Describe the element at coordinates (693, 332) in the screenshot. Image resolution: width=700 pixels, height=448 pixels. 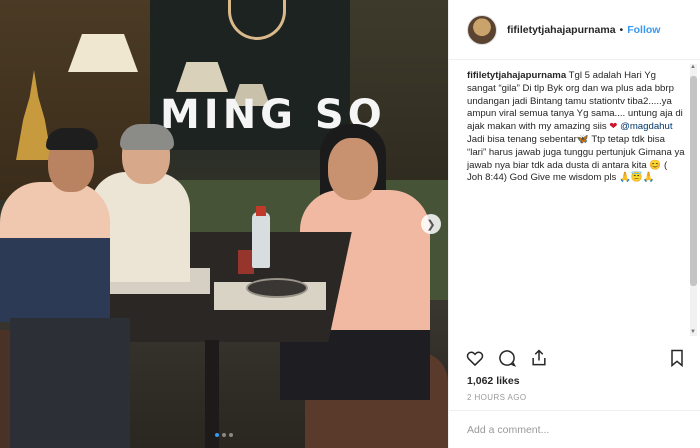
I see `scroll-down-arrow-icon: ▼` at that location.